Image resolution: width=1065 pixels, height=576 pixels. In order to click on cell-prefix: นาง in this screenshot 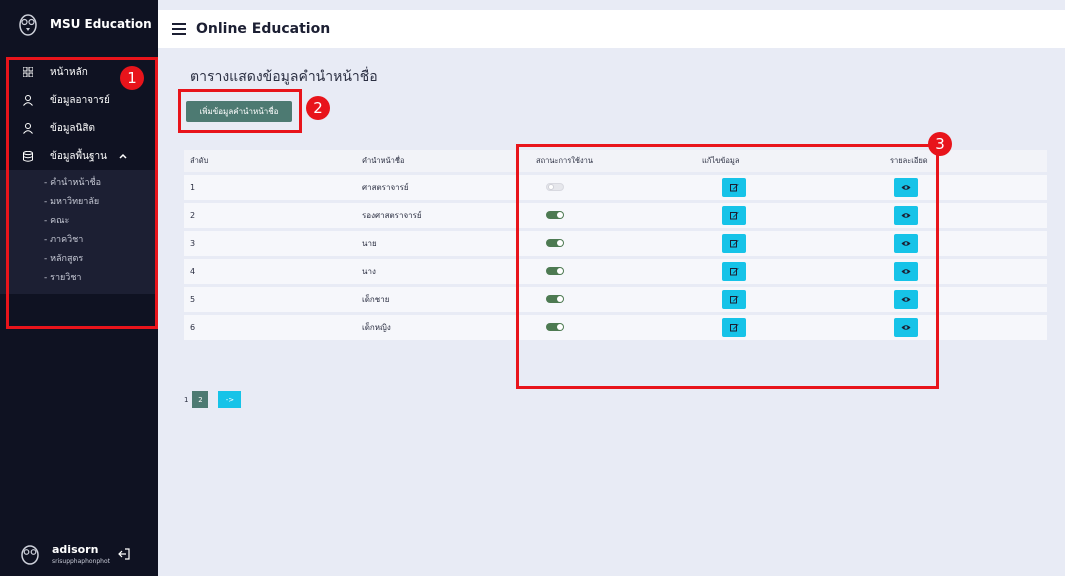, I will do `click(369, 271)`.